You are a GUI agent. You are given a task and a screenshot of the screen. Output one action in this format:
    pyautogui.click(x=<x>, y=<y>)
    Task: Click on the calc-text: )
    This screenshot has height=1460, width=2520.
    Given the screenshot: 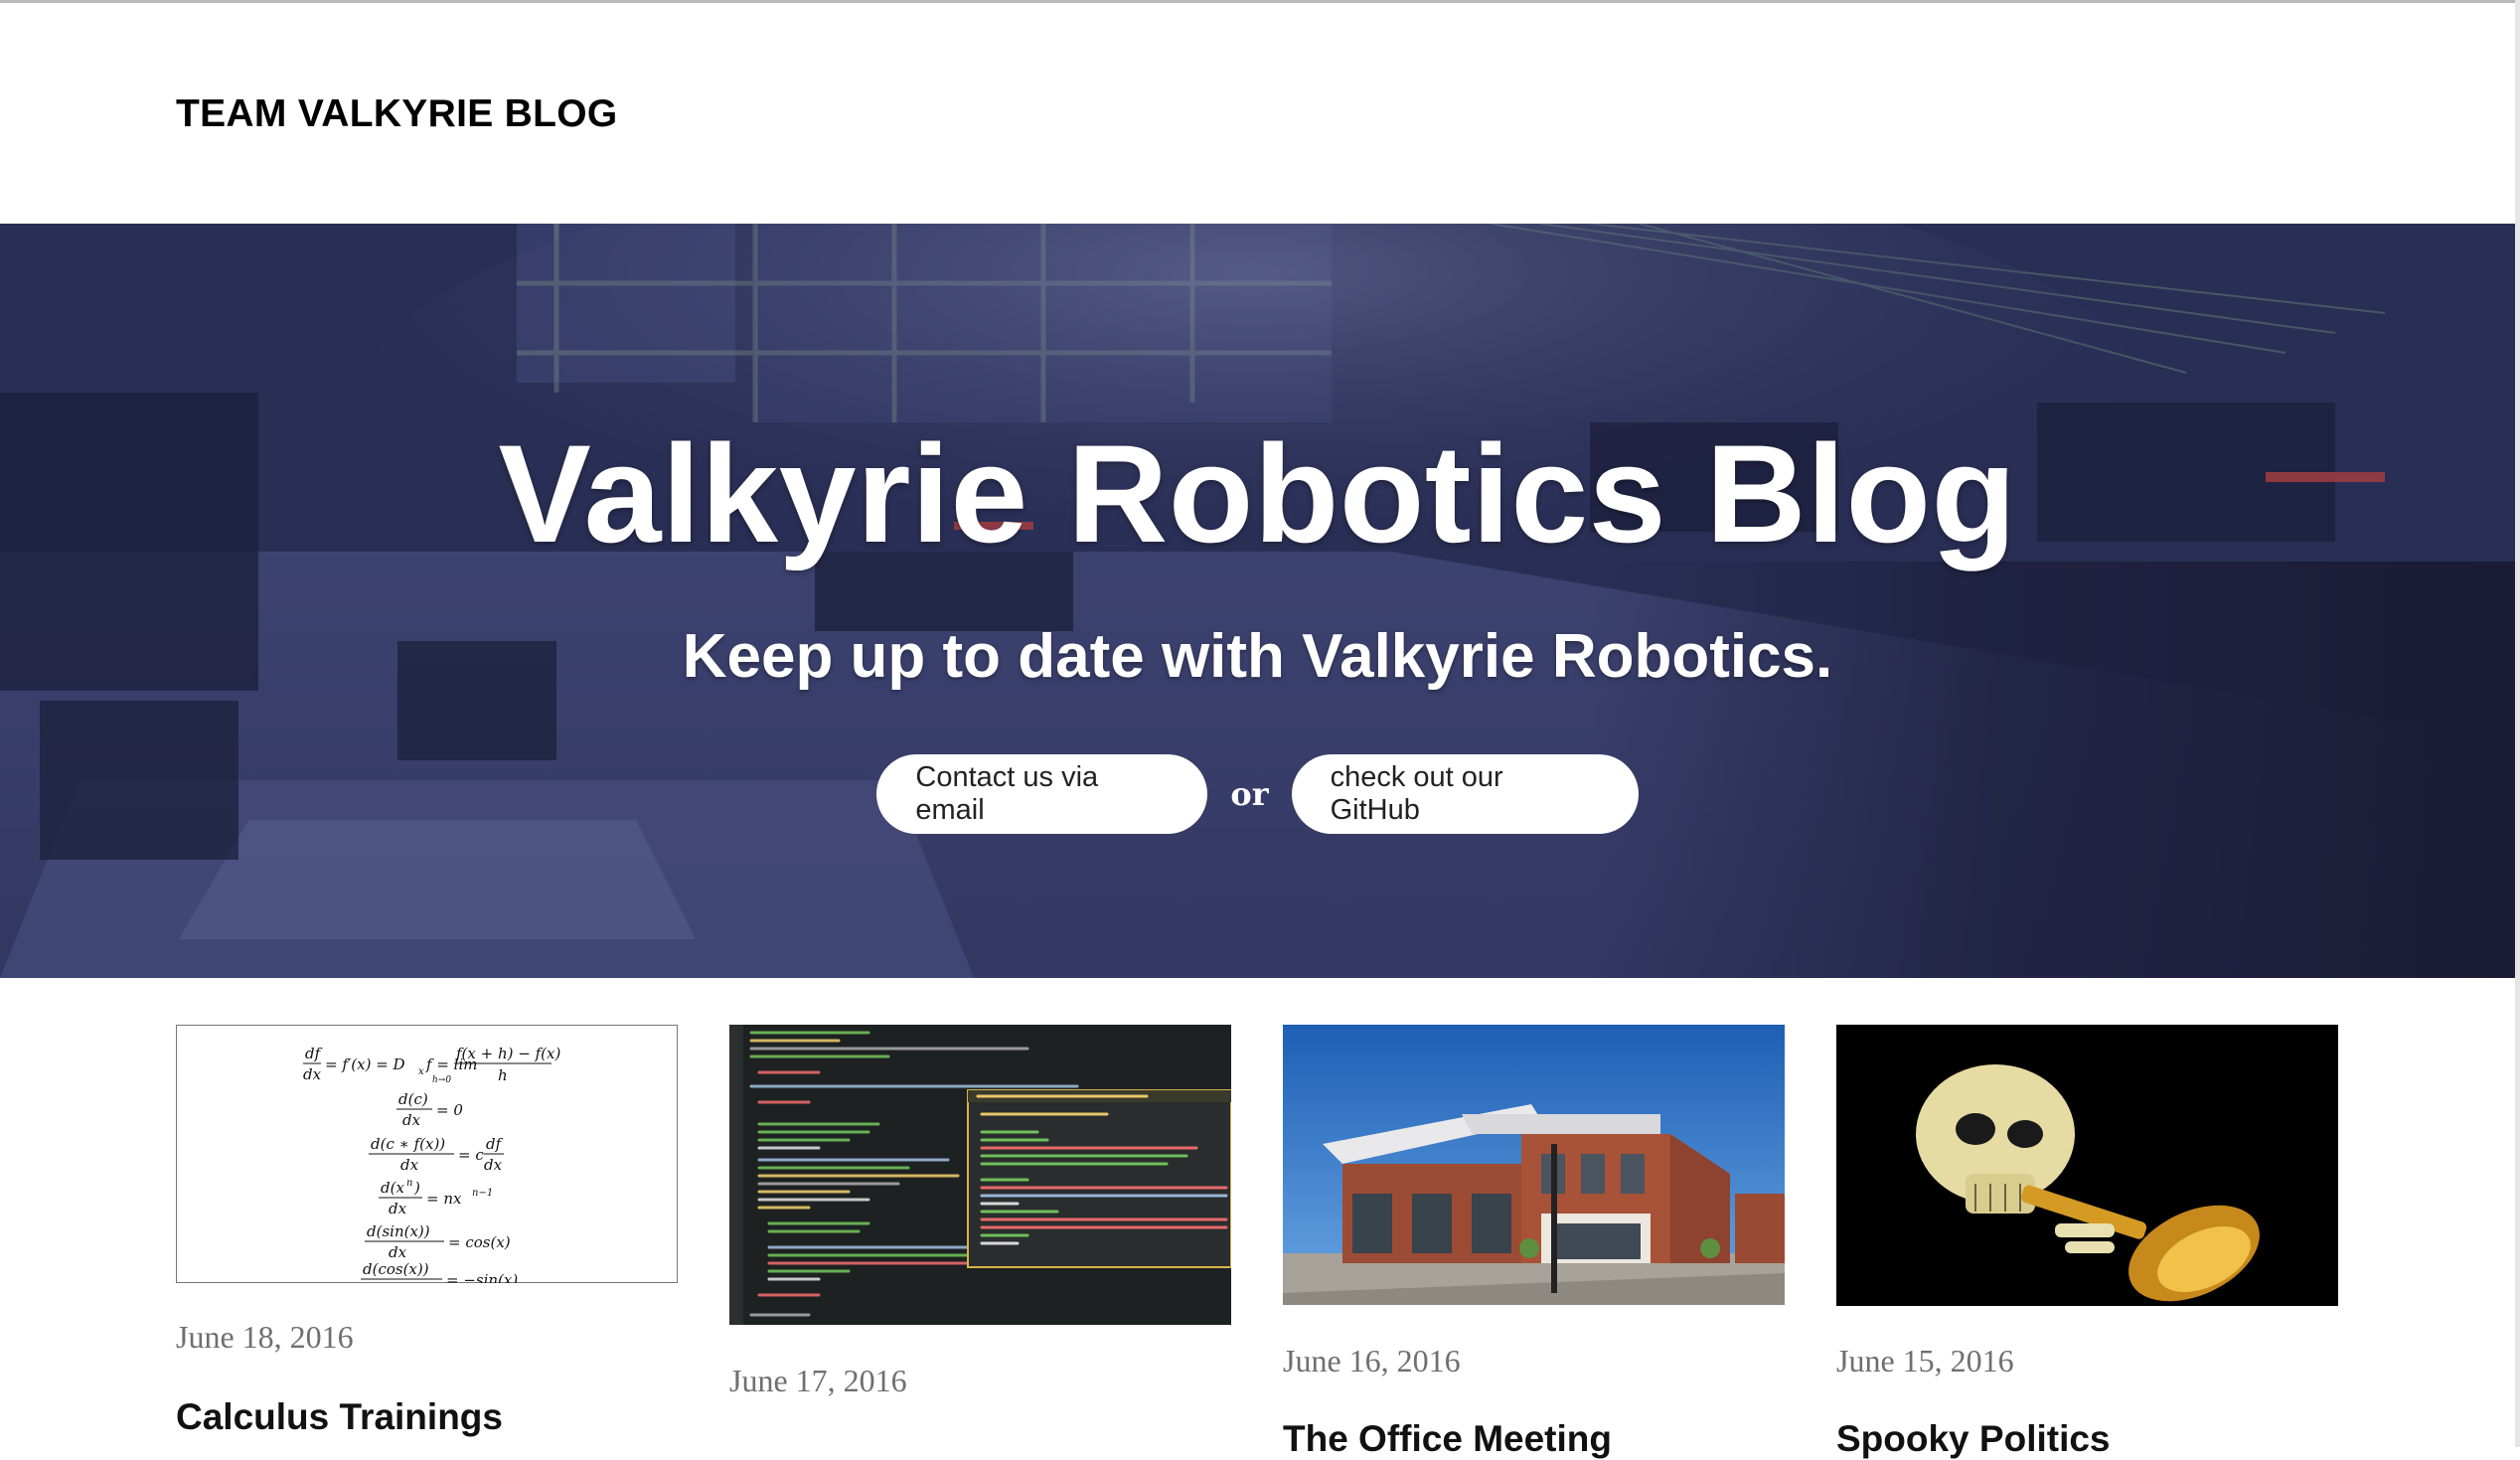 What is the action you would take?
    pyautogui.click(x=416, y=1188)
    